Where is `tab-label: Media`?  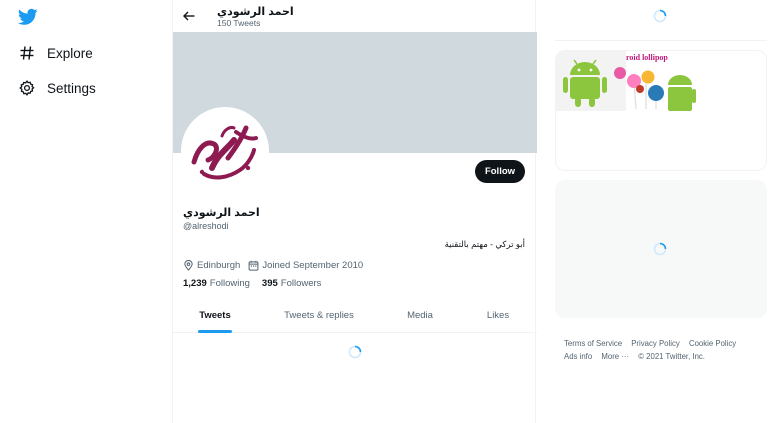 tab-label: Media is located at coordinates (420, 315).